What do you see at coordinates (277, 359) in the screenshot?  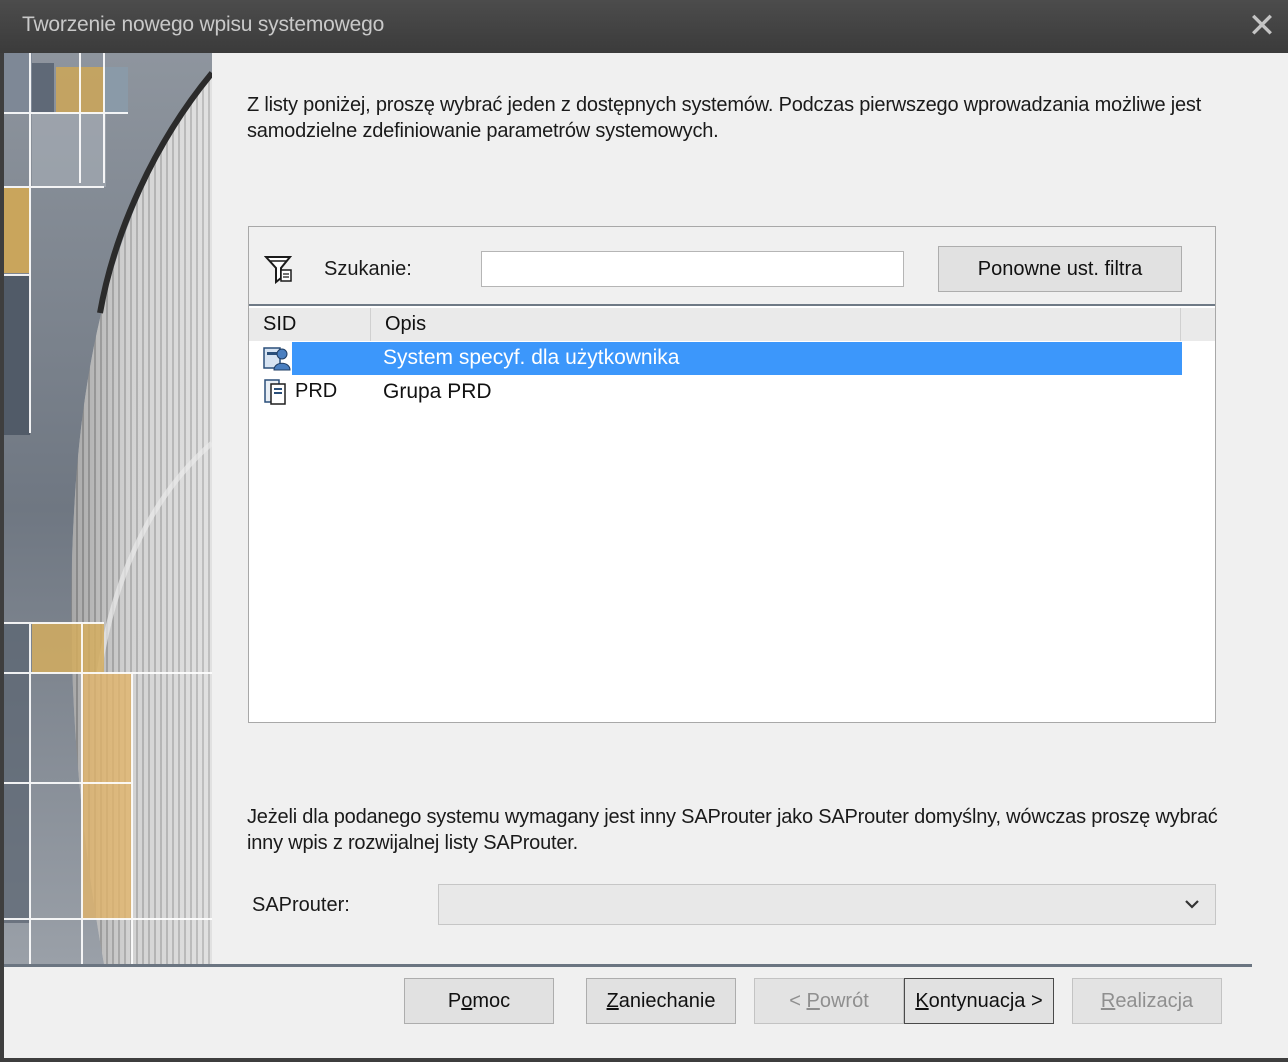 I see `user-system-icon` at bounding box center [277, 359].